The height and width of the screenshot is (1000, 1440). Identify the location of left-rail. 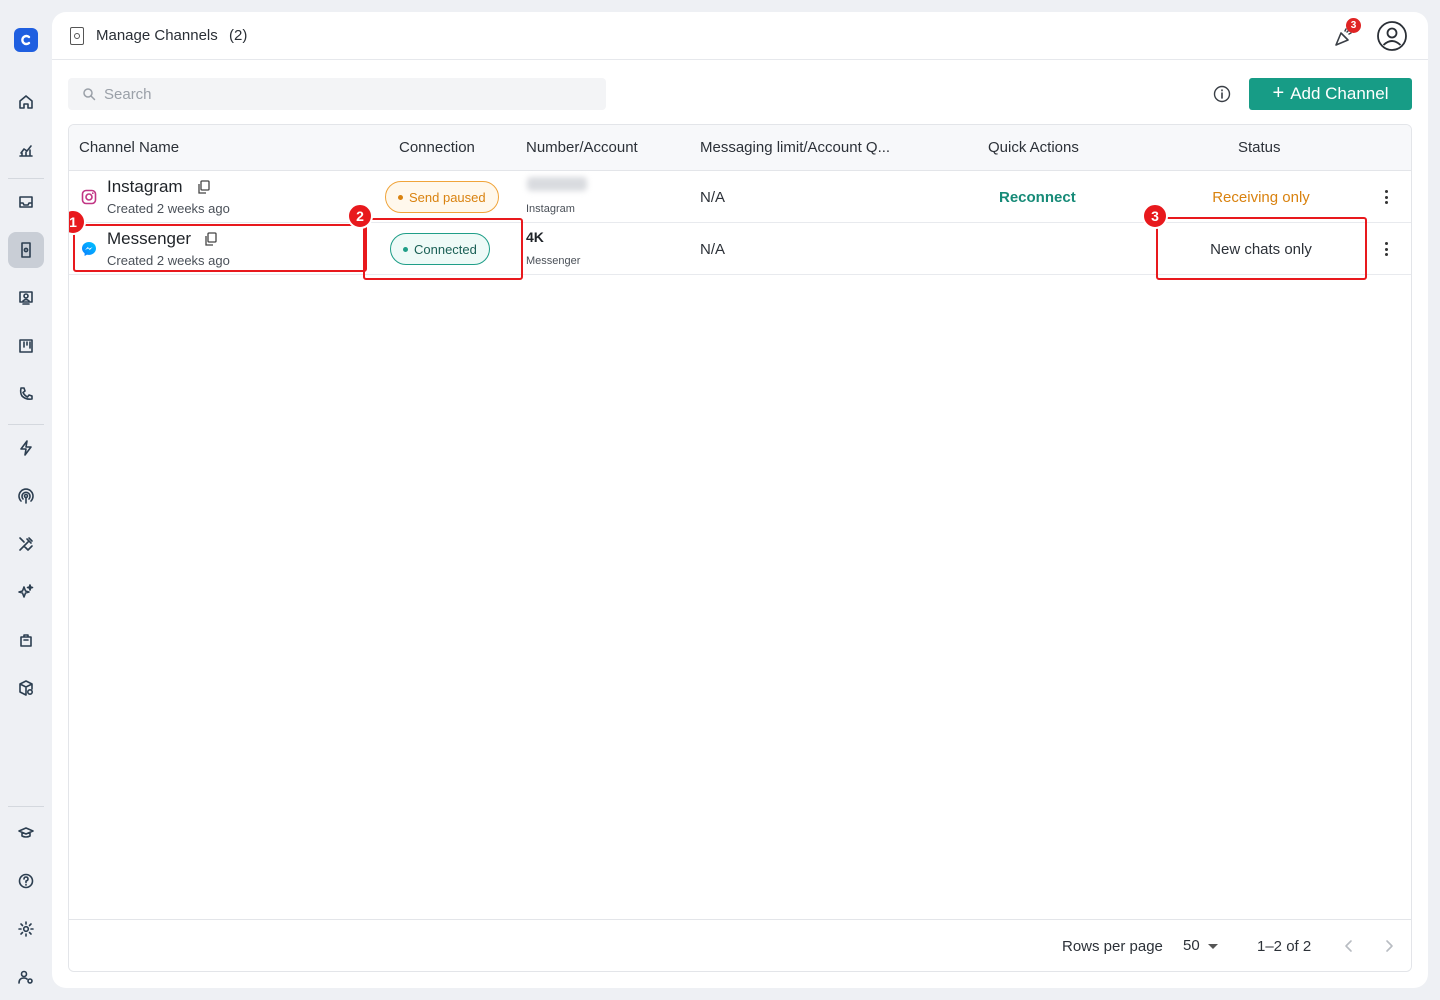
(26, 500).